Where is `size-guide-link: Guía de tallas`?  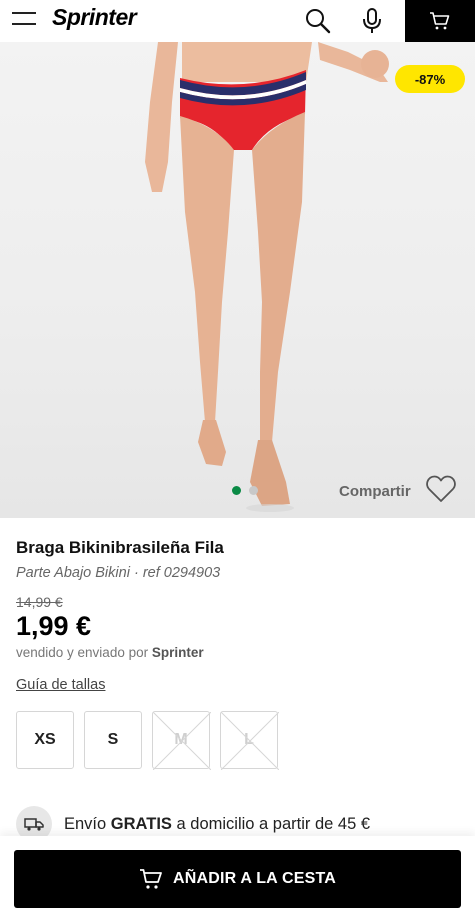
size-guide-link: Guía de tallas is located at coordinates (60, 685).